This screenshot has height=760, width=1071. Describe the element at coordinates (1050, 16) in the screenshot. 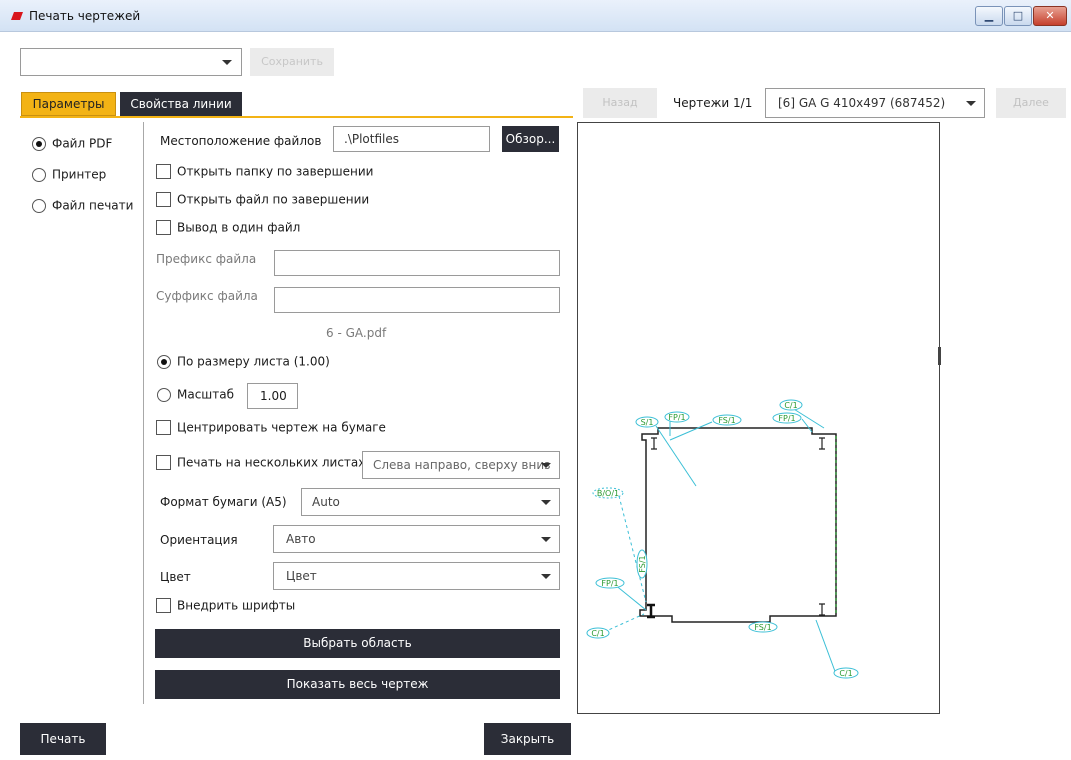

I see `close-window-button: ✕` at that location.